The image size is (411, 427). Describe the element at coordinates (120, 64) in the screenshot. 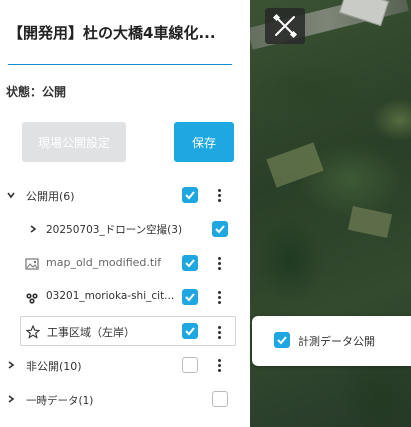

I see `title-underline` at that location.